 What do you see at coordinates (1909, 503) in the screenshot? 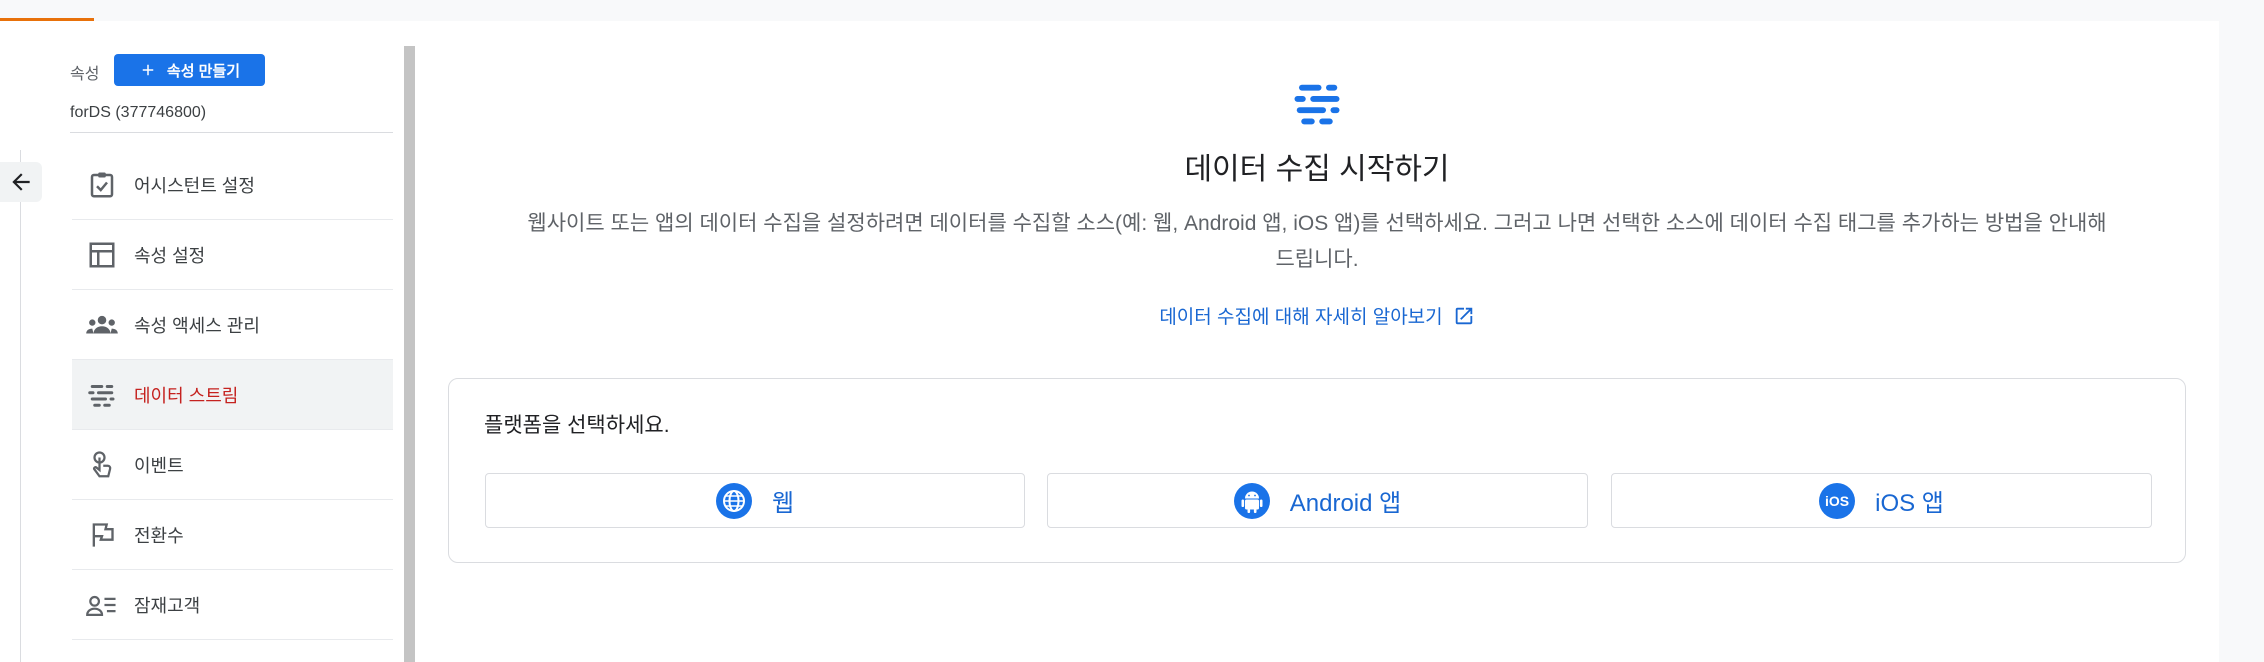
I see `platform-label: iOS 앱` at bounding box center [1909, 503].